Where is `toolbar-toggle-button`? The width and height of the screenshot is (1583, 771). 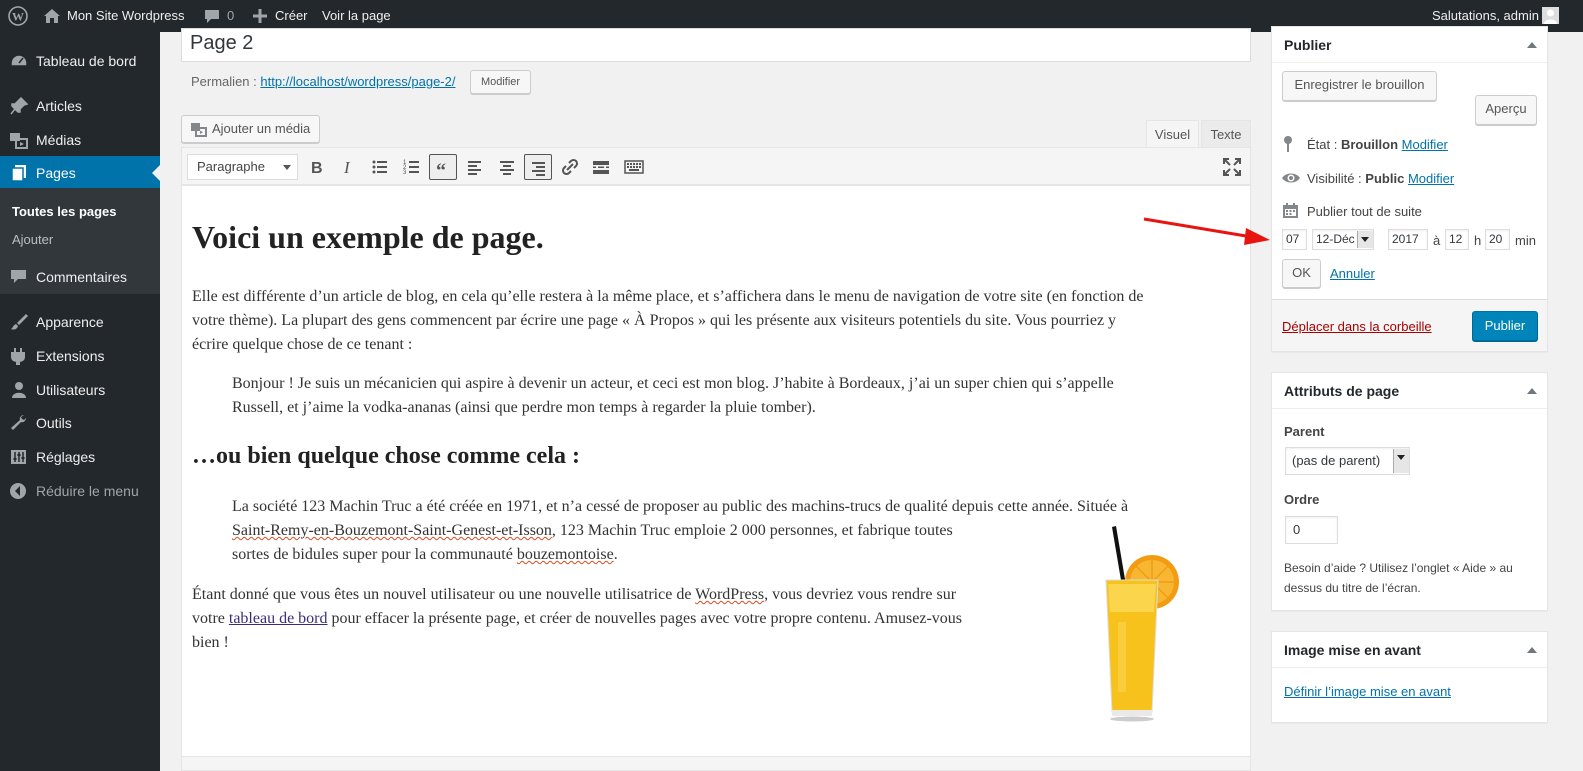
toolbar-toggle-button is located at coordinates (633, 167).